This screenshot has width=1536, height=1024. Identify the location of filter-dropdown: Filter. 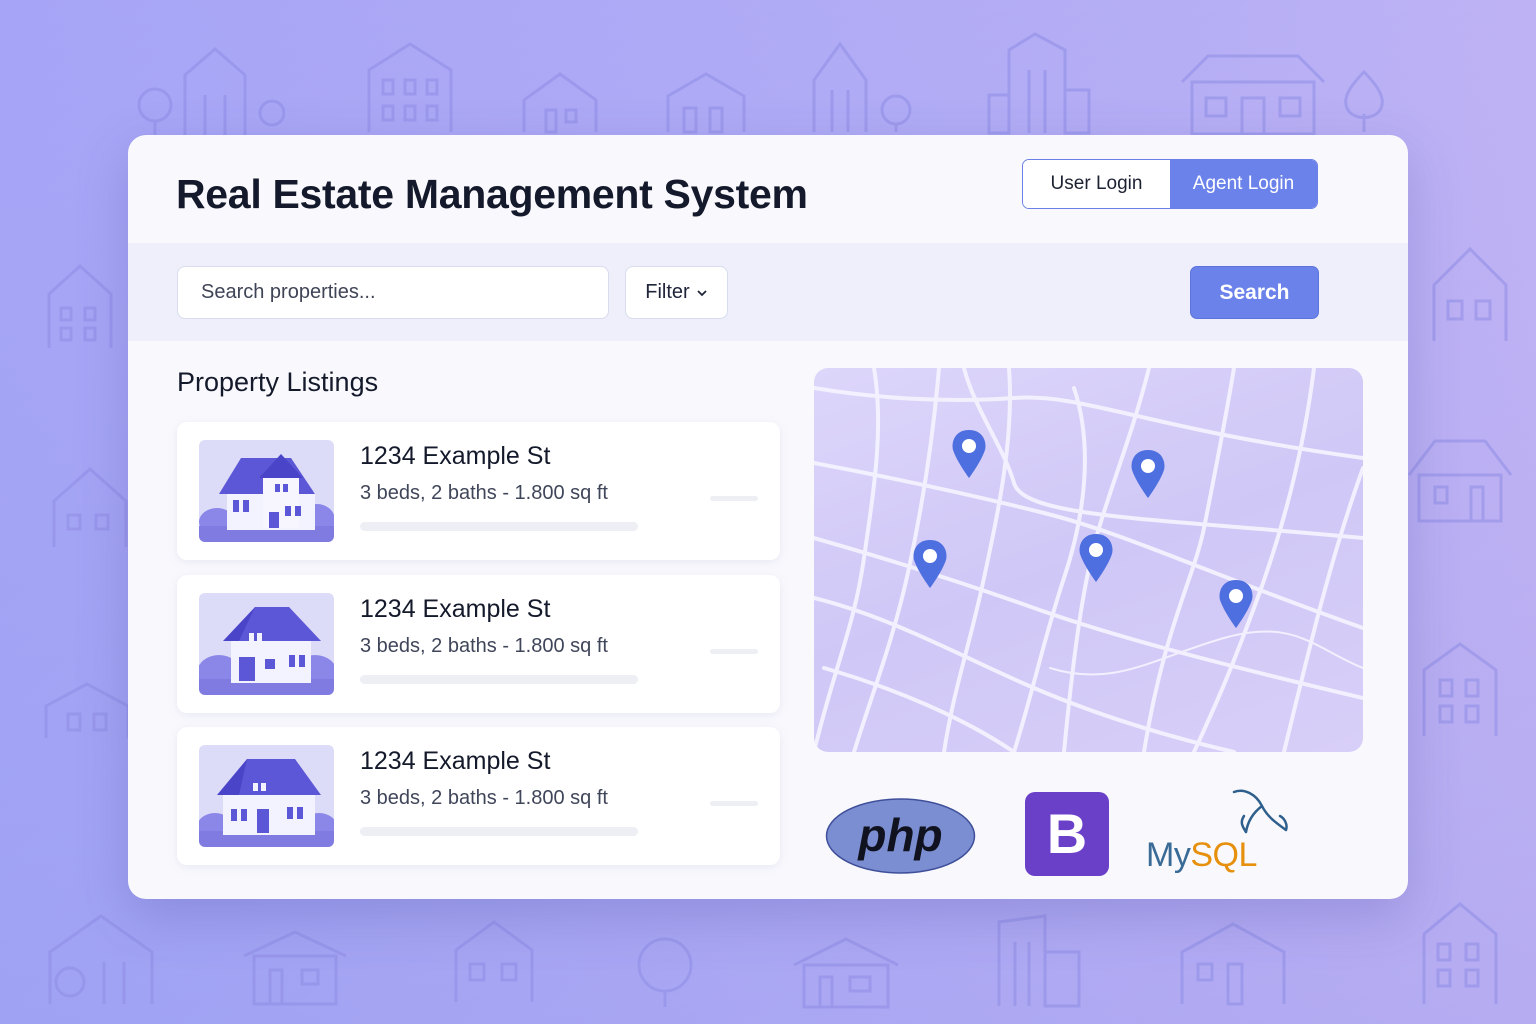
(676, 292).